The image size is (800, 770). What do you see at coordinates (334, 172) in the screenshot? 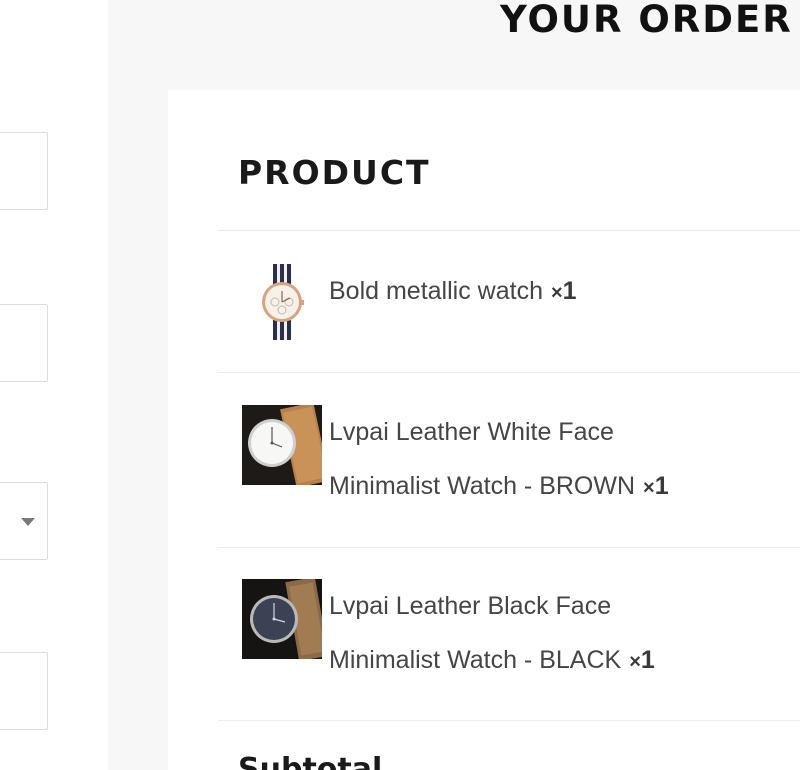
I see `product-column-header: PRODUCT` at bounding box center [334, 172].